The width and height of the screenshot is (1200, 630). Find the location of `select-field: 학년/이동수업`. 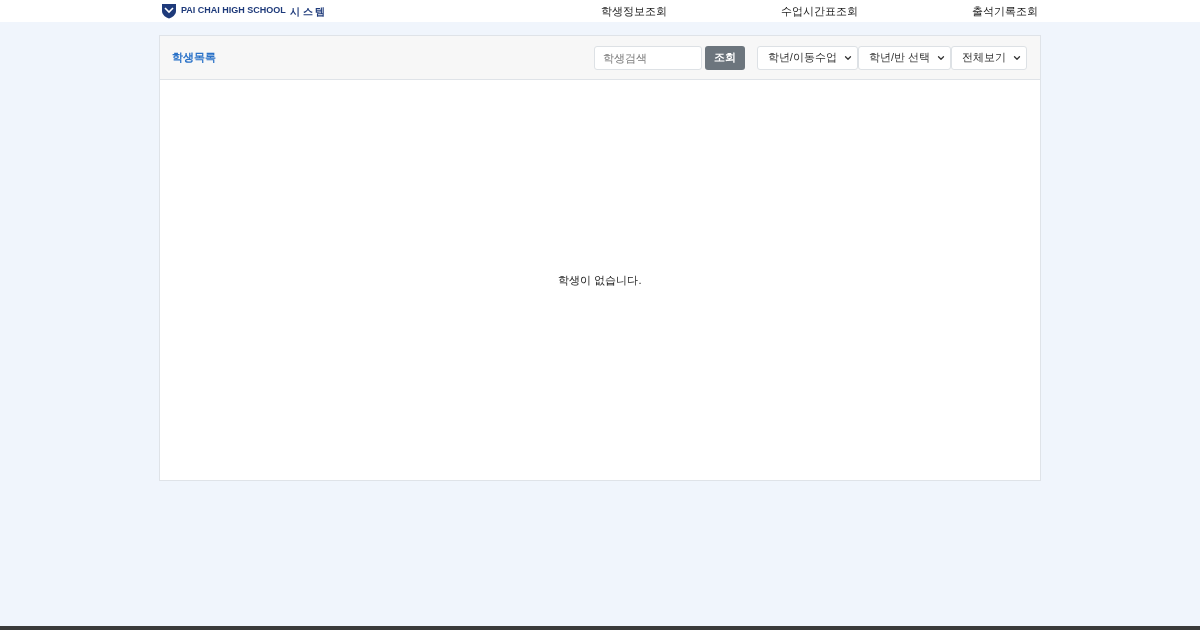

select-field: 학년/이동수업 is located at coordinates (807, 57).